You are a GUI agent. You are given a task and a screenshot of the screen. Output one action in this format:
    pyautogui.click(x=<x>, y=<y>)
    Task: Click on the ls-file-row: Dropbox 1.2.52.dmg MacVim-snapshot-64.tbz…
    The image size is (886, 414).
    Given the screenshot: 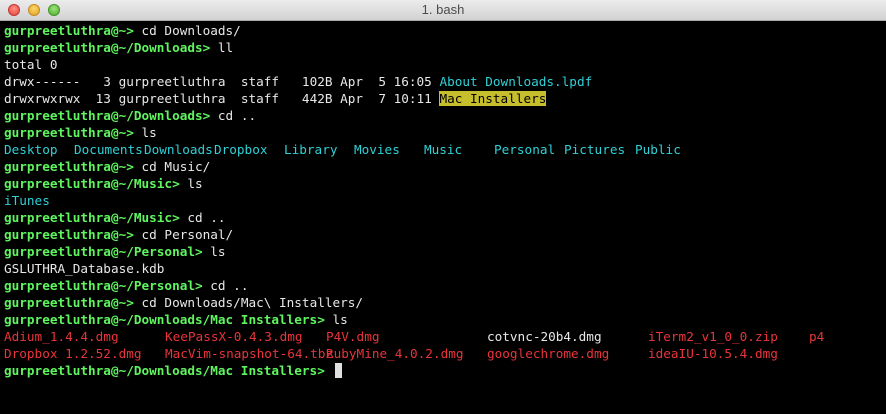 What is the action you would take?
    pyautogui.click(x=444, y=353)
    